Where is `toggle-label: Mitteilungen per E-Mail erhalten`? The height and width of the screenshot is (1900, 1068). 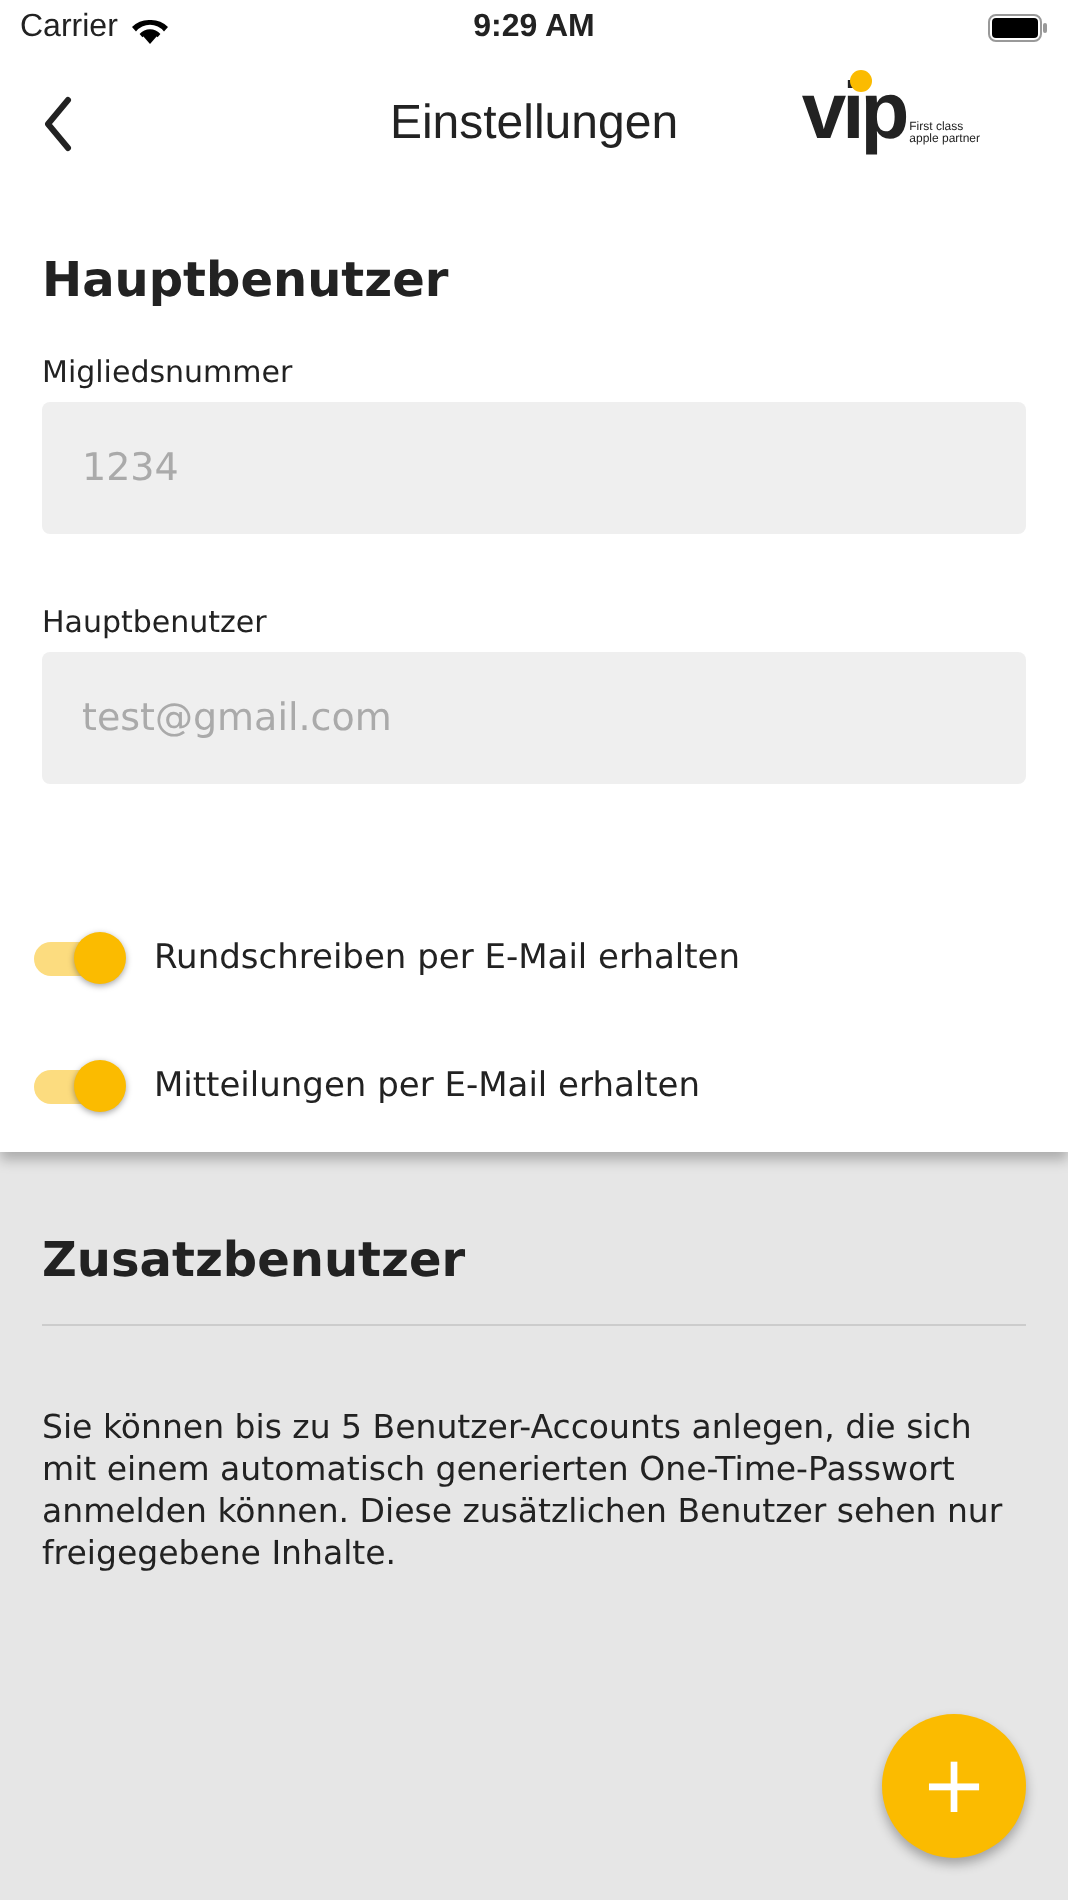 toggle-label: Mitteilungen per E-Mail erhalten is located at coordinates (427, 1086).